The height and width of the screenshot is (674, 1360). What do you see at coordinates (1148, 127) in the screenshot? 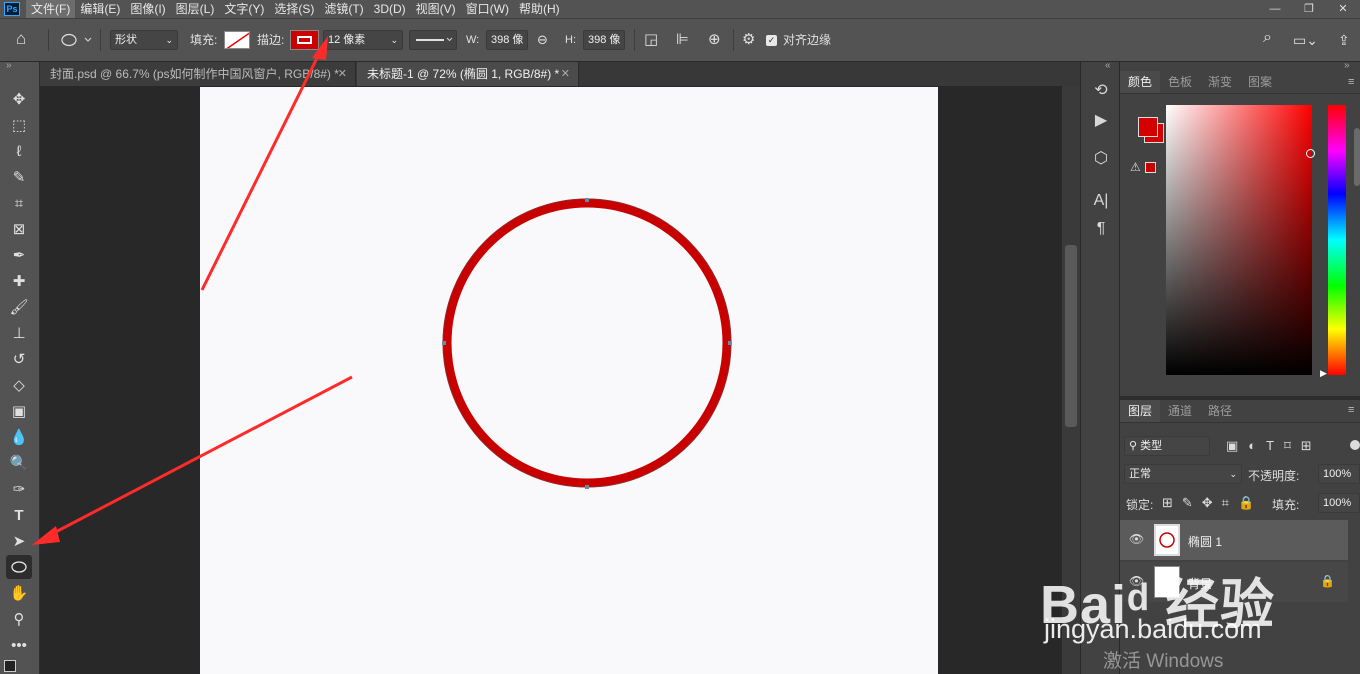
I see `foreground-color-swatch` at bounding box center [1148, 127].